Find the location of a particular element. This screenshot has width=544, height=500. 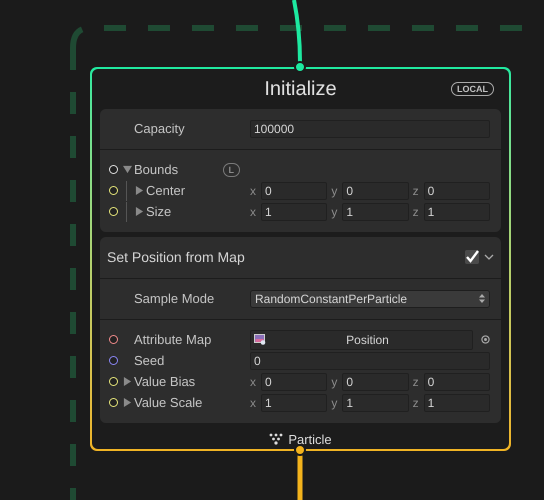

node-footer: Particle is located at coordinates (310, 439).